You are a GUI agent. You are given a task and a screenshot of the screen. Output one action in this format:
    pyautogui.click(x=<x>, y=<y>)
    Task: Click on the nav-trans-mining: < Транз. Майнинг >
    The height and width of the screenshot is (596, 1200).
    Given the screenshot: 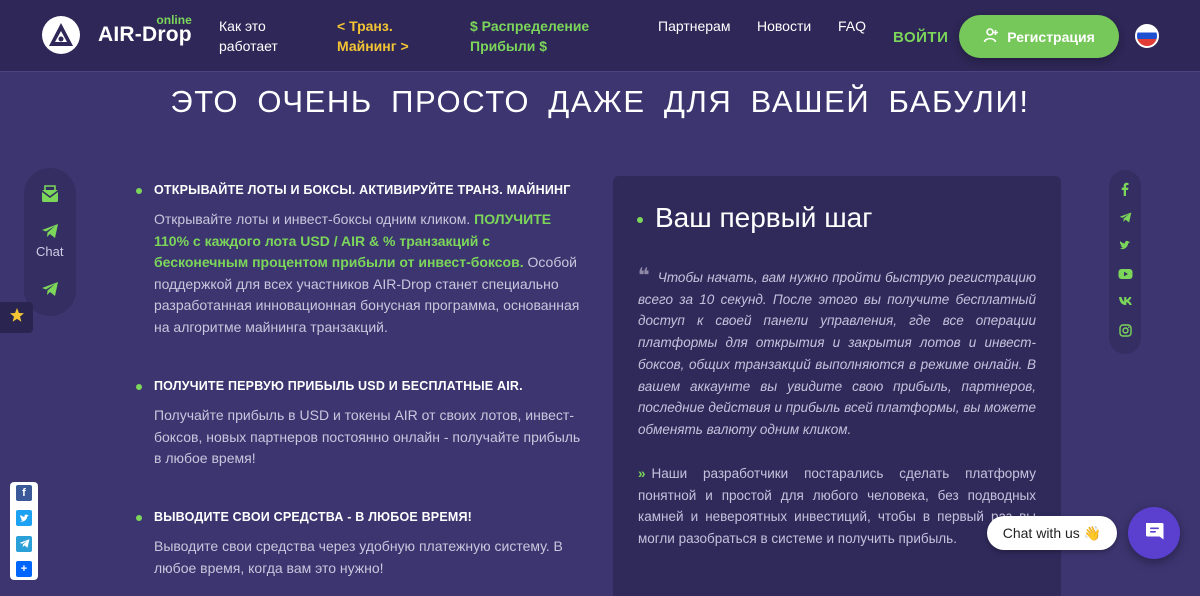 What is the action you would take?
    pyautogui.click(x=373, y=36)
    